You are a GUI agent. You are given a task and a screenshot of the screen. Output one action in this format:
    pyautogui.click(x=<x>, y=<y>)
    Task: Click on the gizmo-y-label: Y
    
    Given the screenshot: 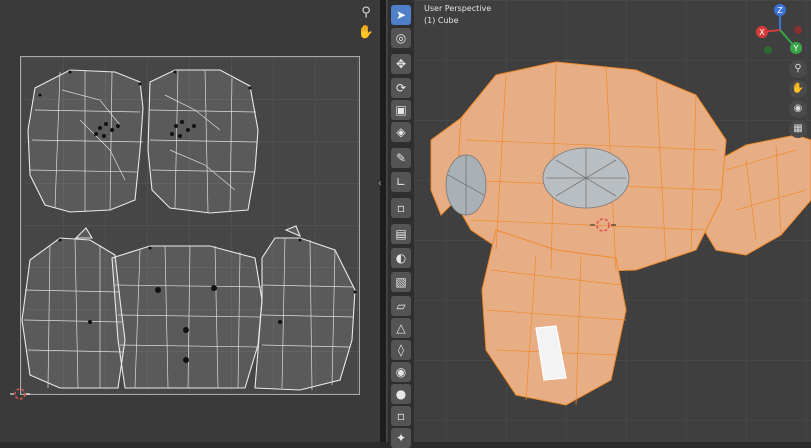 What is the action you would take?
    pyautogui.click(x=796, y=48)
    